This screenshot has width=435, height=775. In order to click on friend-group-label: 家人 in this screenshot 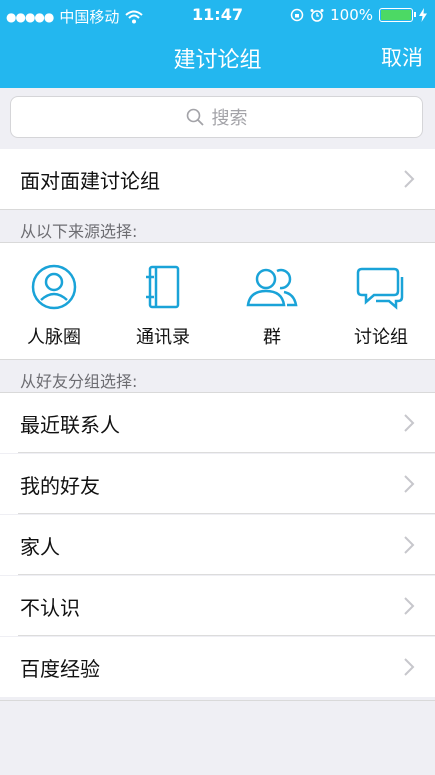, I will do `click(40, 547)`.